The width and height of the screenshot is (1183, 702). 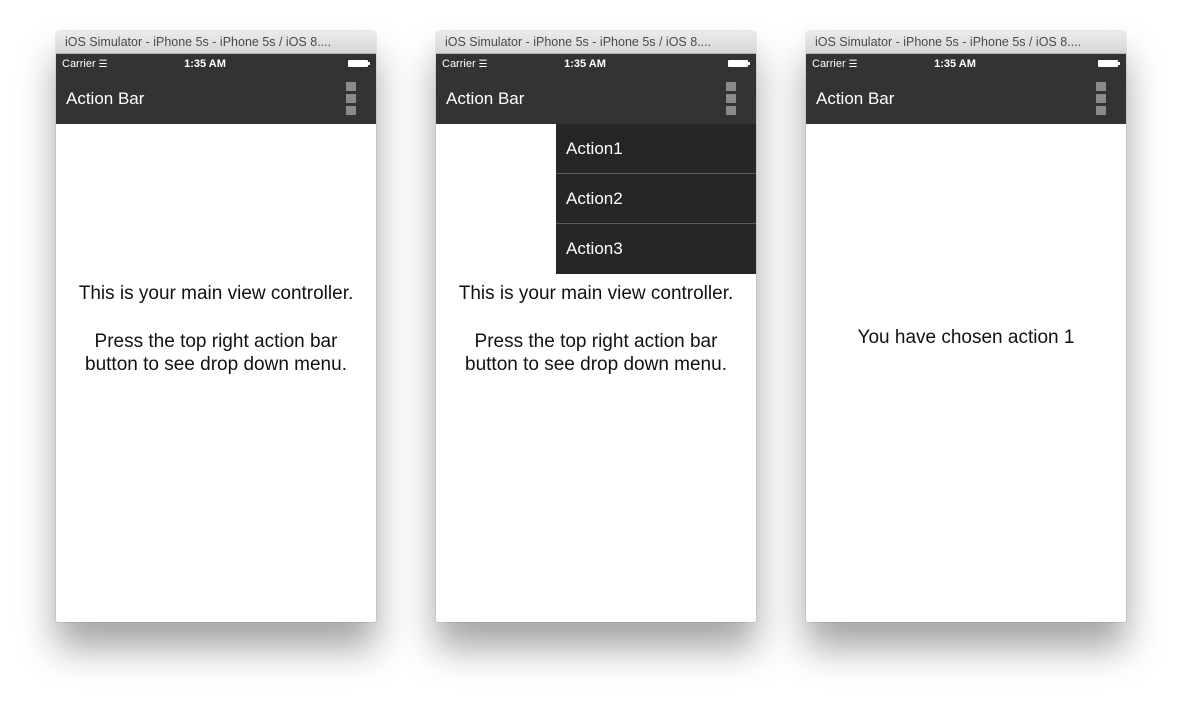 I want to click on chosen-action-message: You have chosen action 1, so click(x=966, y=337).